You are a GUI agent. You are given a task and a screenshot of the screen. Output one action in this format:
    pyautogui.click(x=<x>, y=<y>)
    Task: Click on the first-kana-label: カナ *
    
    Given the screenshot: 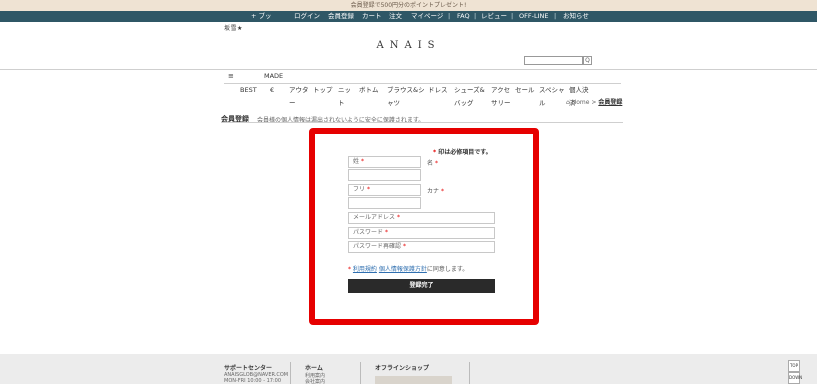 What is the action you would take?
    pyautogui.click(x=435, y=191)
    